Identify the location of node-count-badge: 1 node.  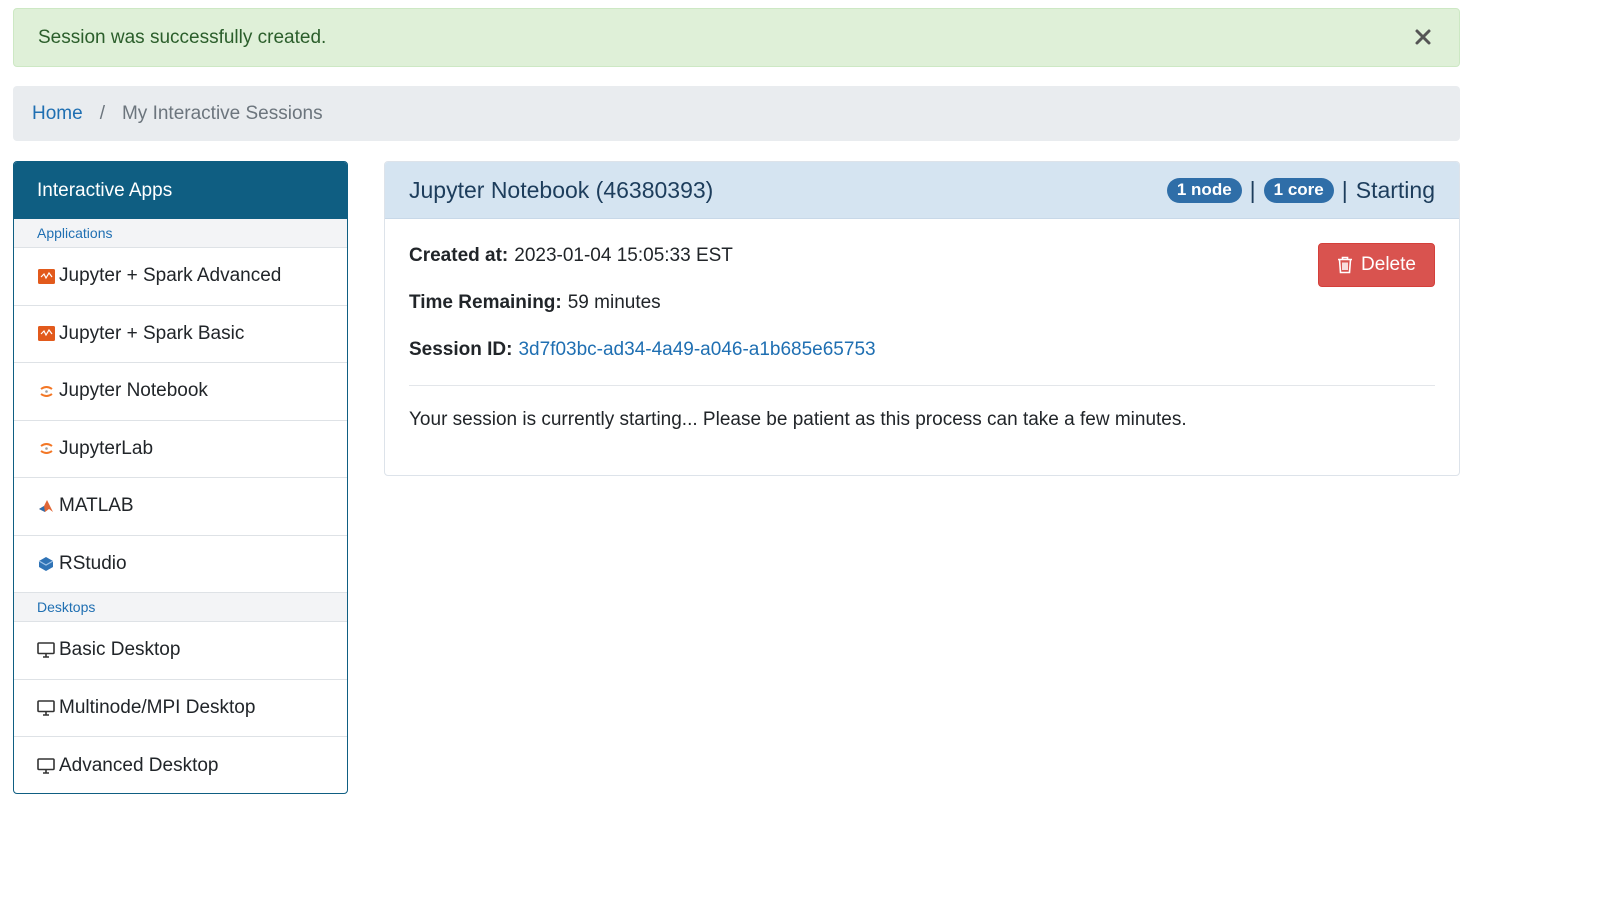
(1204, 190).